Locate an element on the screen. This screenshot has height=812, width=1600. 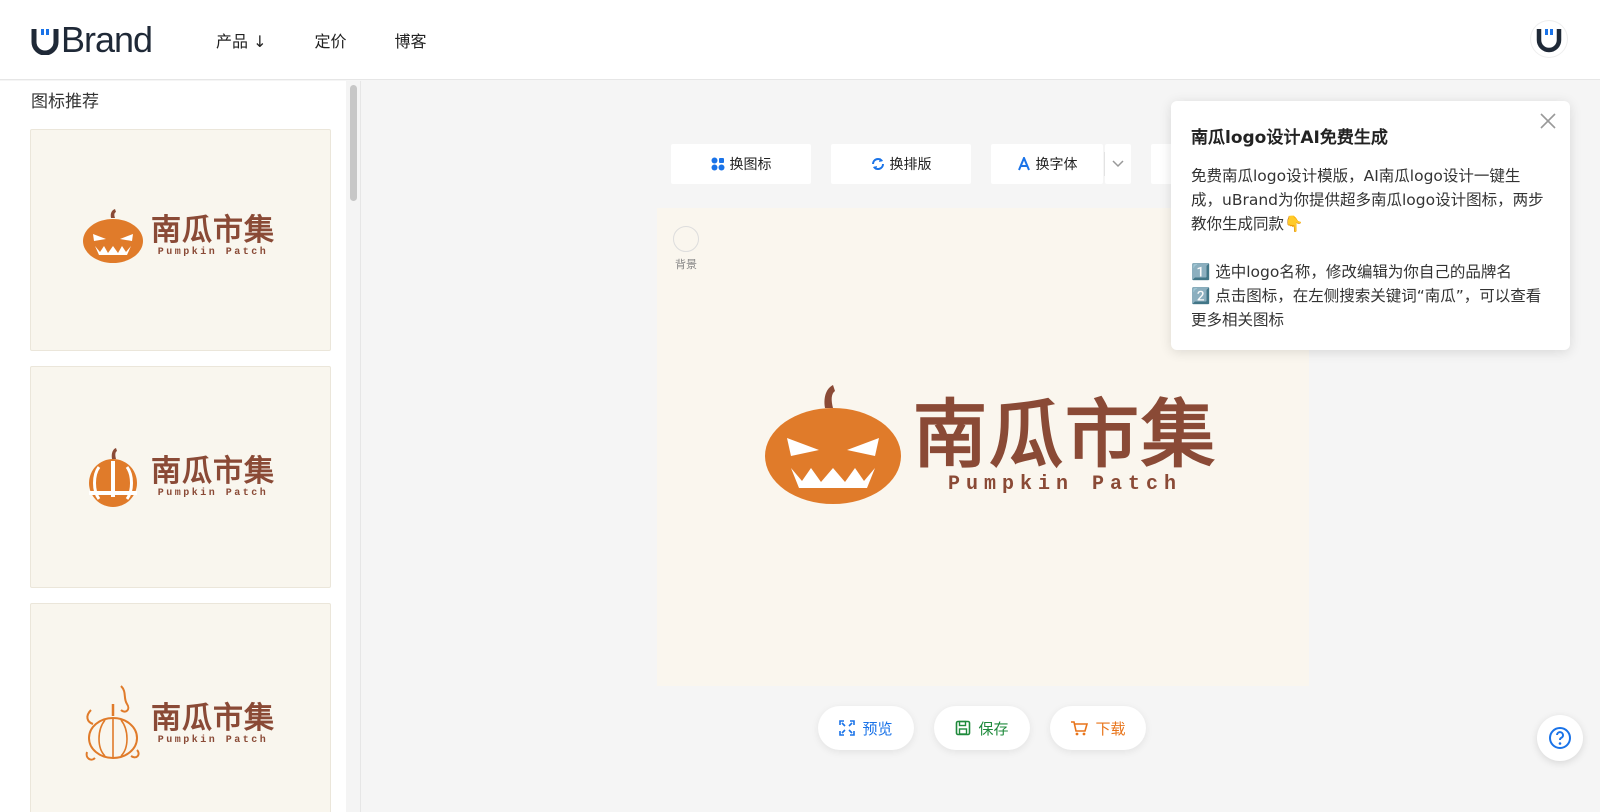
download-label: 下载 is located at coordinates (1110, 728).